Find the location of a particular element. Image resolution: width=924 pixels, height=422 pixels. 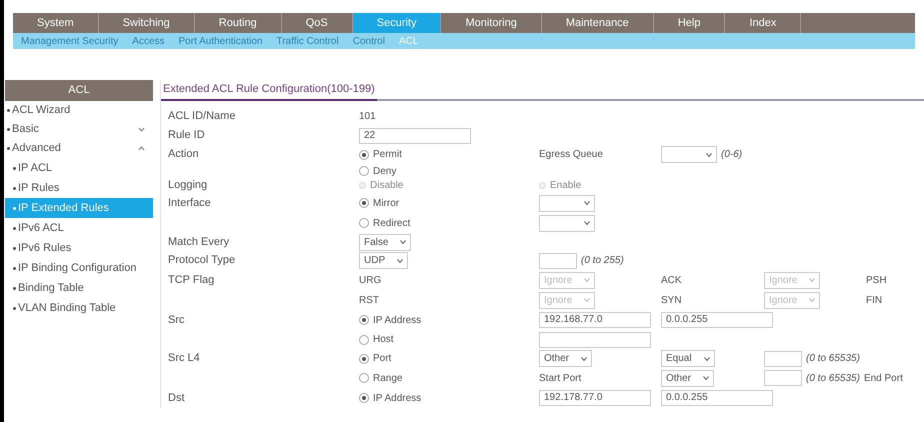

sidebar-item-label: VLAN Binding Table is located at coordinates (67, 308).